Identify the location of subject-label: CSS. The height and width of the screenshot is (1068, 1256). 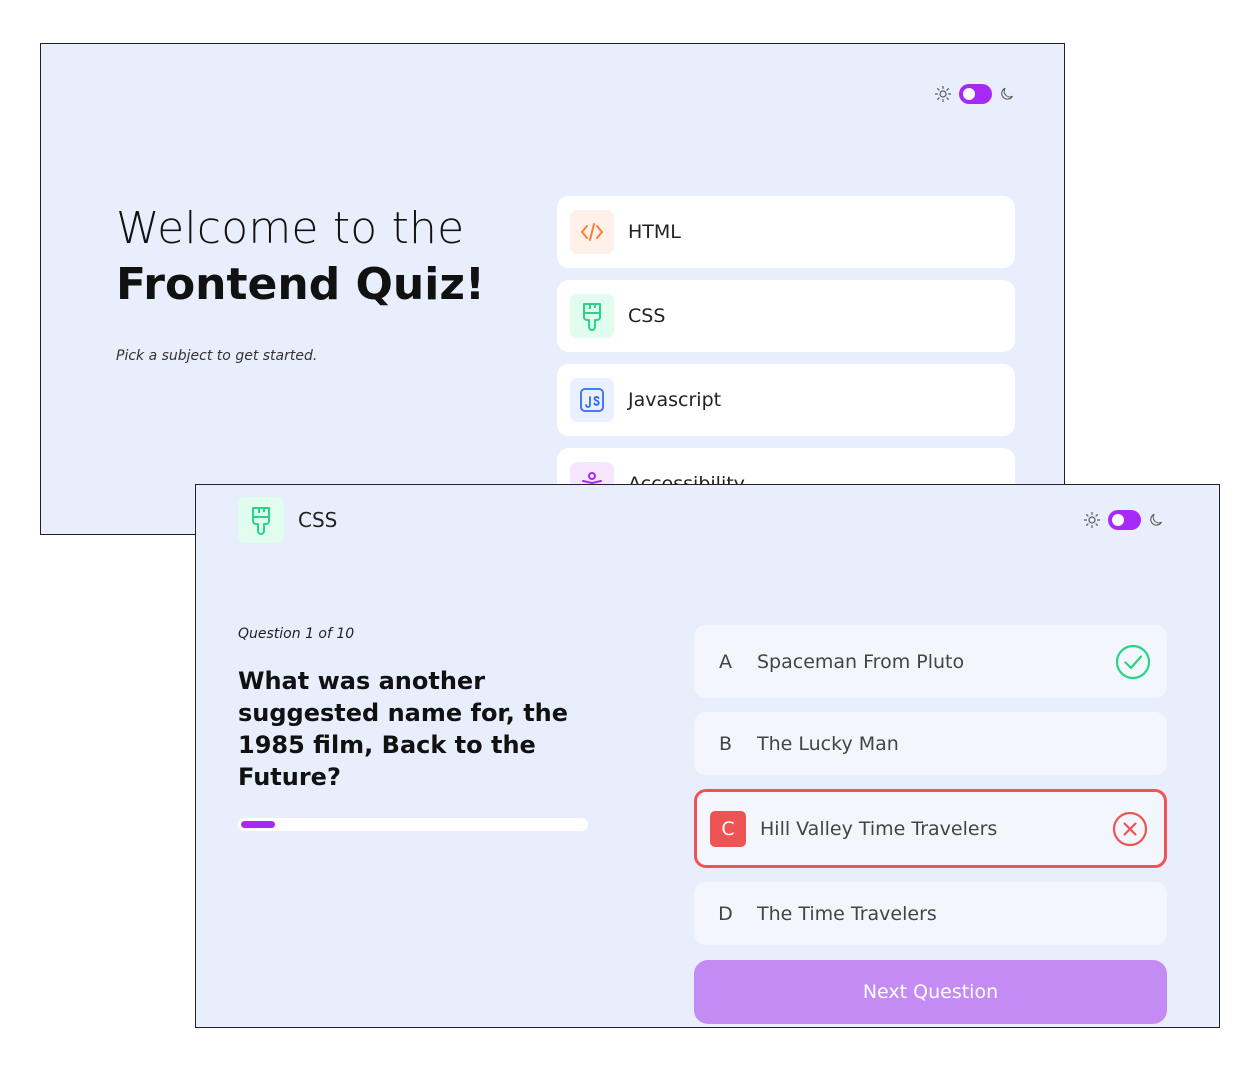
(647, 316).